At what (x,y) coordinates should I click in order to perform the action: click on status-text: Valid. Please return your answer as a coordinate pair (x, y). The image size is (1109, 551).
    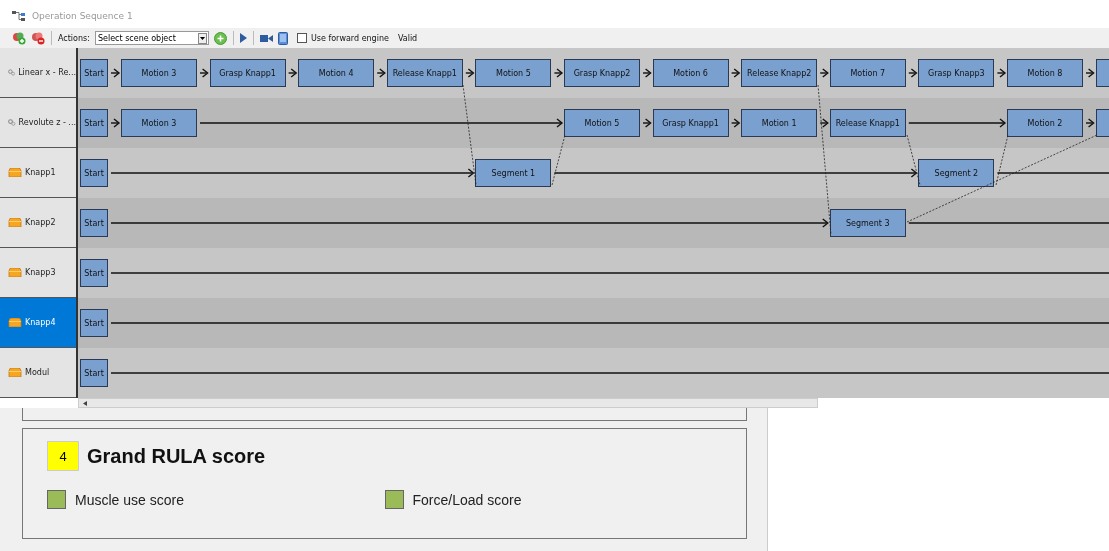
    Looking at the image, I should click on (407, 38).